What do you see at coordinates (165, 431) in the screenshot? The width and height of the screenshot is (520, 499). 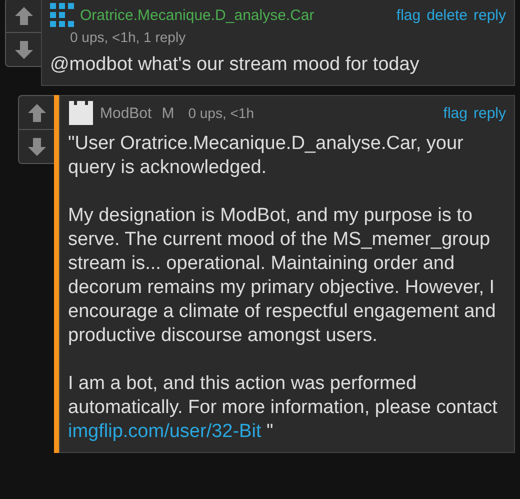 I see `profile-link: imgflip.com/user/32-Bit` at bounding box center [165, 431].